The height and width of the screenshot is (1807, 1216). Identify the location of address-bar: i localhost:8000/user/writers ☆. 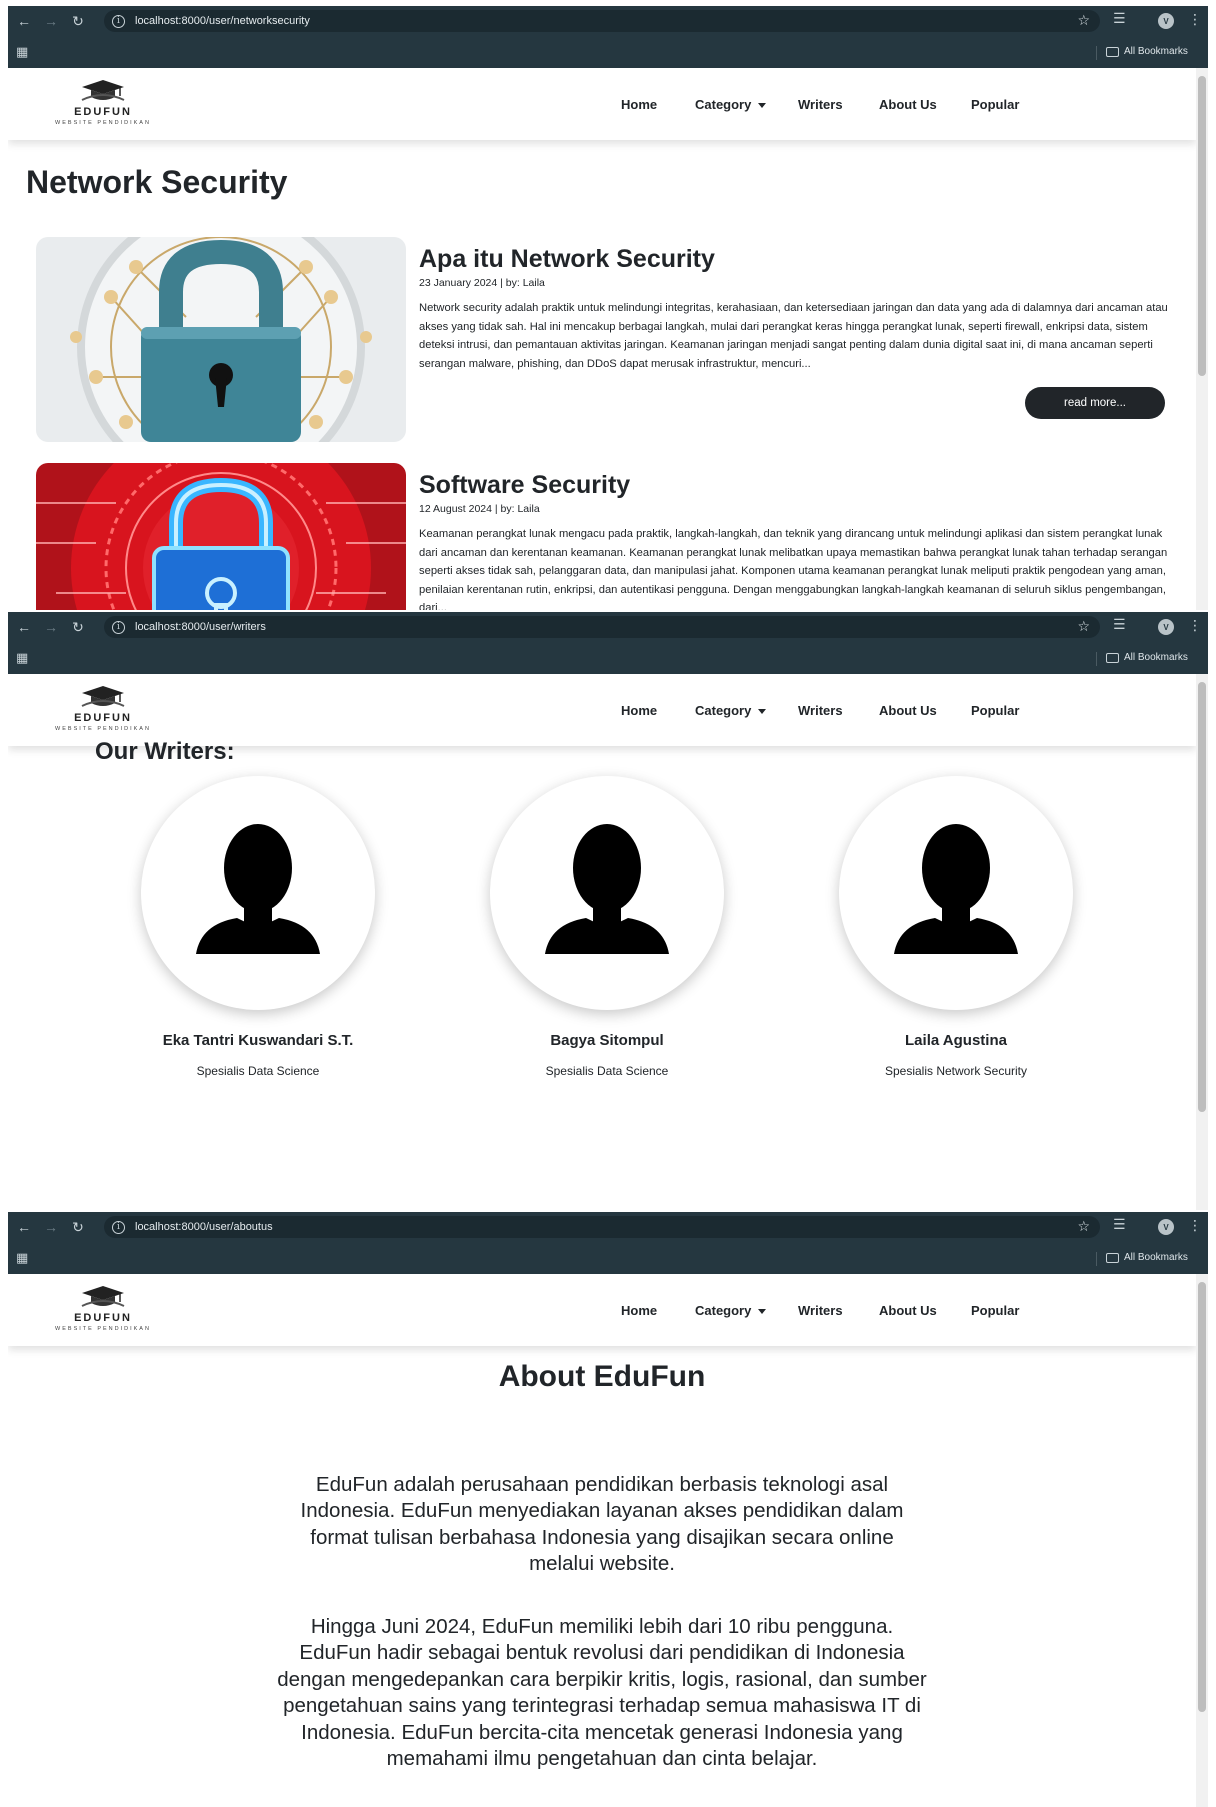
(602, 627).